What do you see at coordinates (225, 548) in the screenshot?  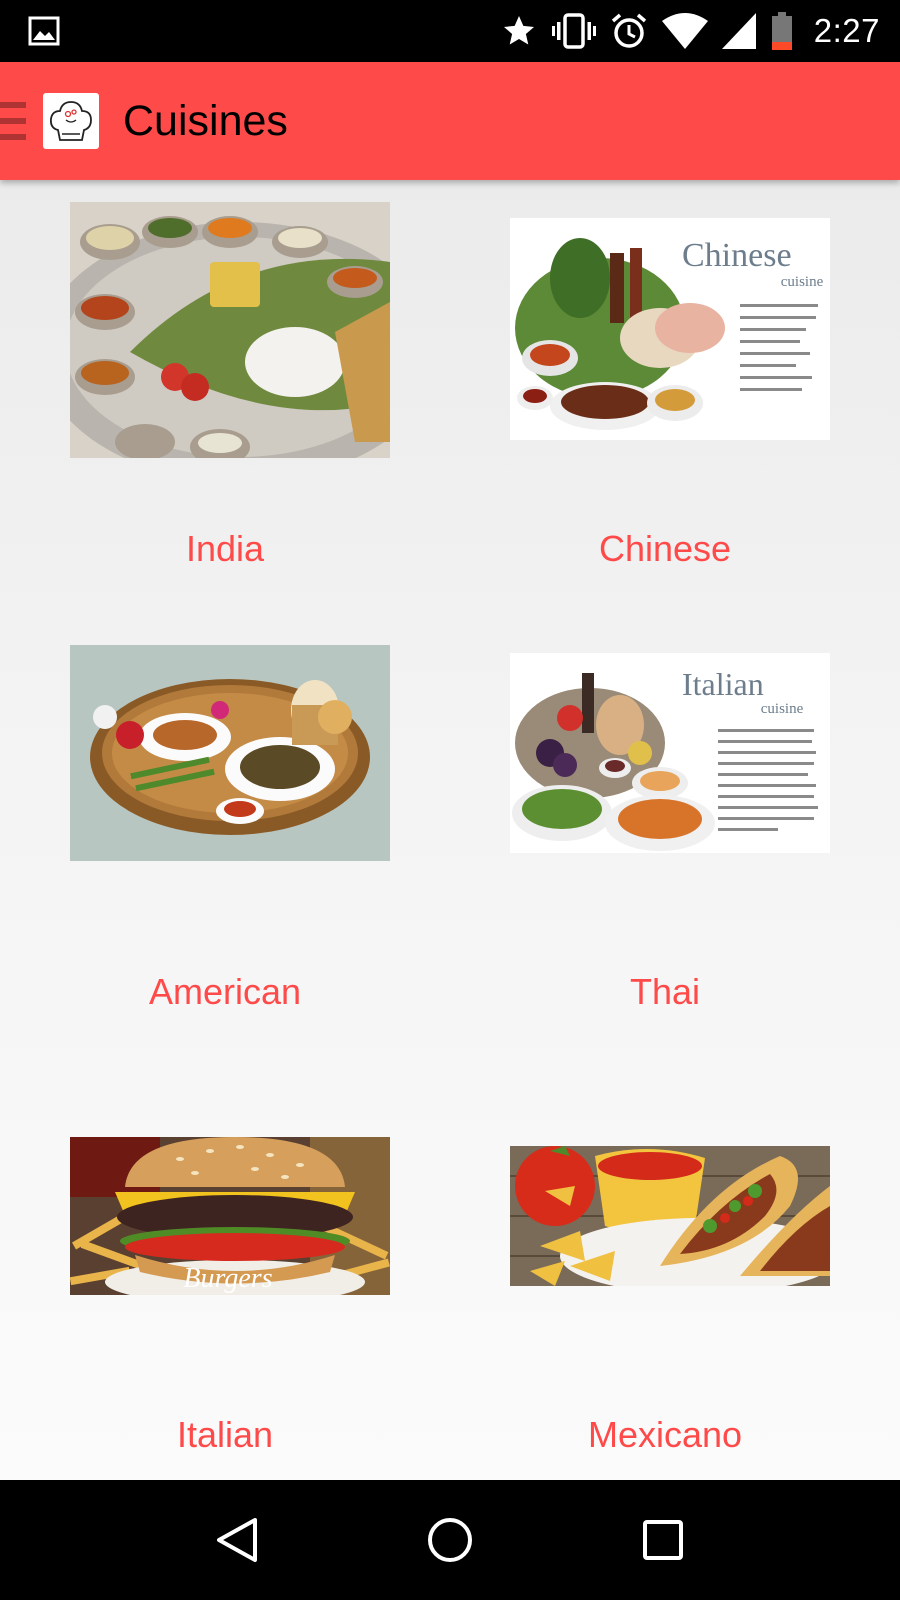 I see `cuisine-label: India` at bounding box center [225, 548].